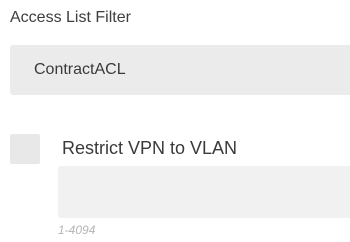 The height and width of the screenshot is (242, 350). I want to click on access-list-filter-value: ContractACL, so click(80, 69).